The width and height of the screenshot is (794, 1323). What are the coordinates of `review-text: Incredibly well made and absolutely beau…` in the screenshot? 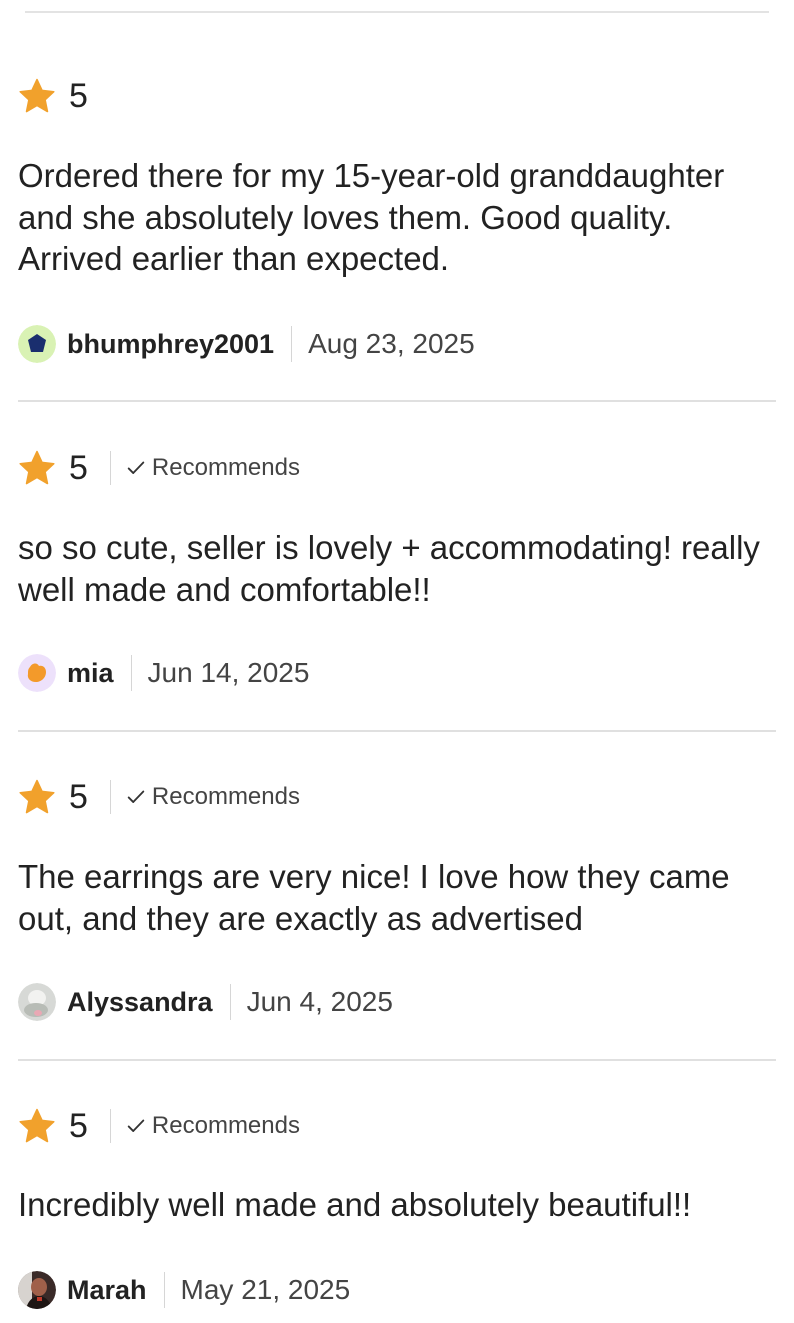 It's located at (355, 1204).